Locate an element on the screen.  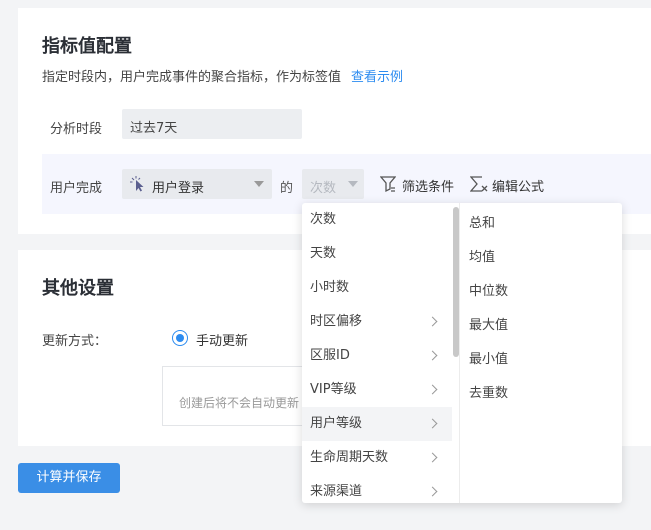
connector-text: 的 is located at coordinates (287, 188).